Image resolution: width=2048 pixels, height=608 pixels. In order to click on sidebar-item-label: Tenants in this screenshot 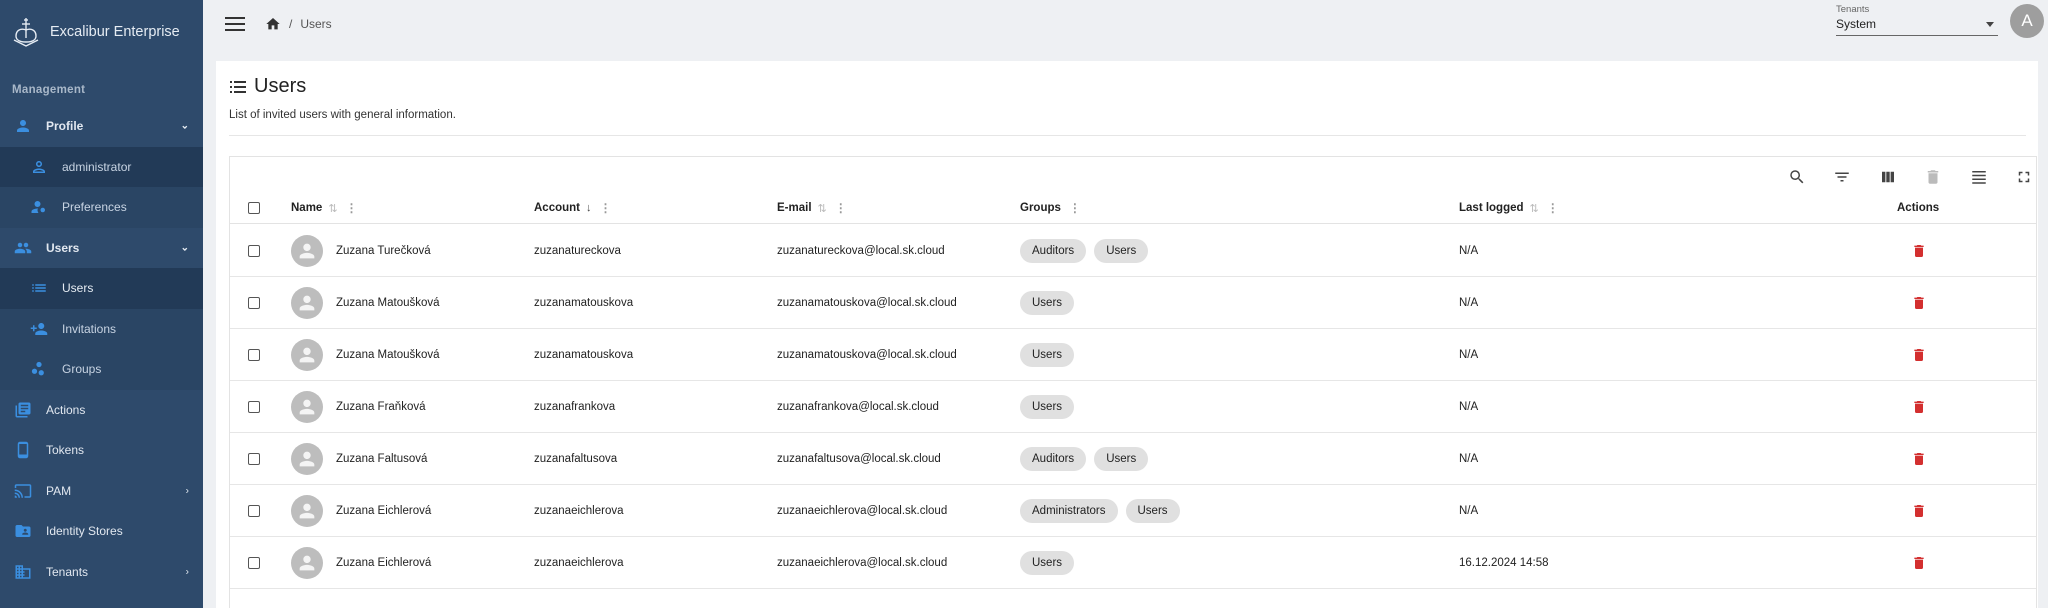, I will do `click(67, 571)`.